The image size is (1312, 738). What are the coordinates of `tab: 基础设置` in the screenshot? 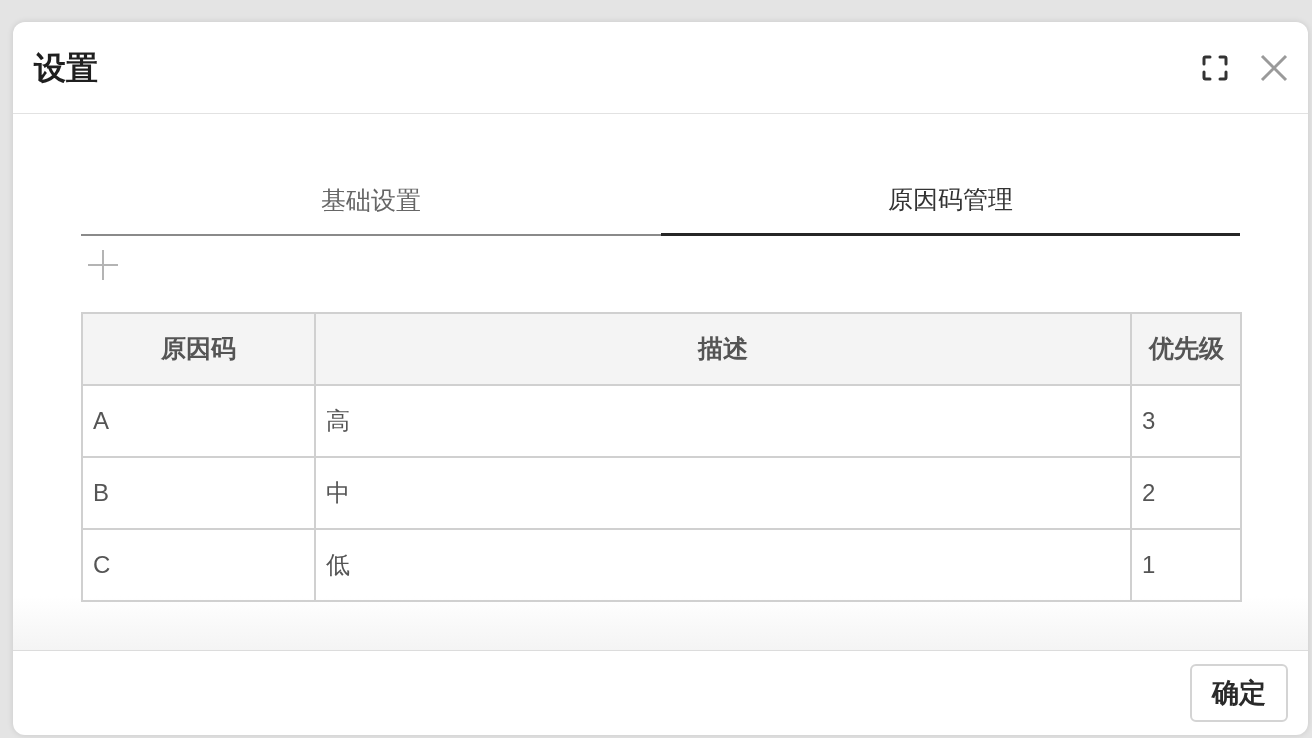 It's located at (371, 203).